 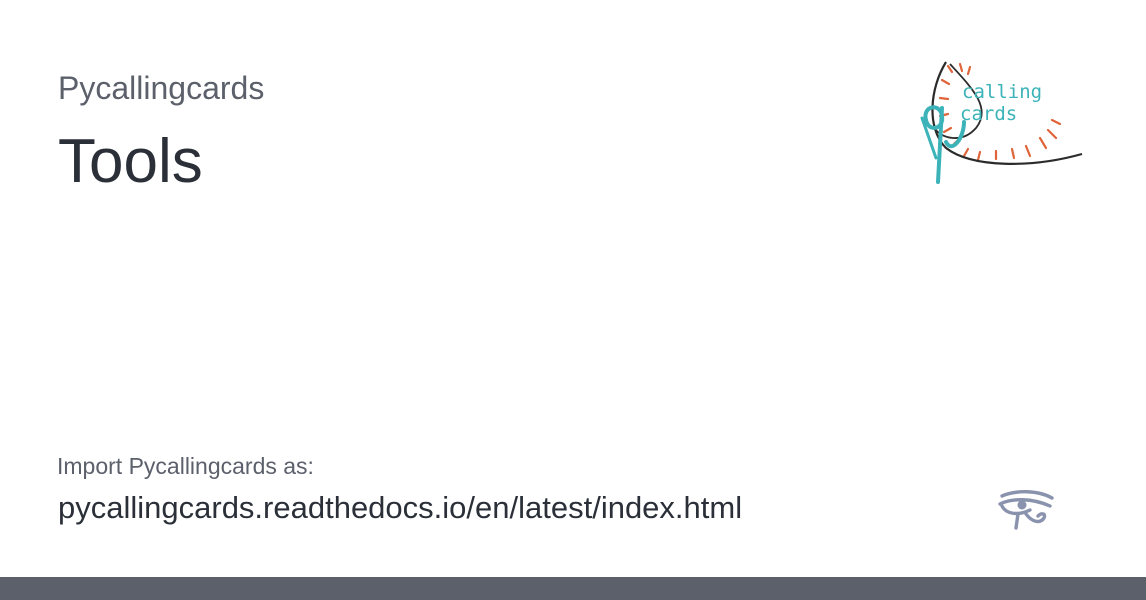 What do you see at coordinates (130, 161) in the screenshot?
I see `page-title: Tools` at bounding box center [130, 161].